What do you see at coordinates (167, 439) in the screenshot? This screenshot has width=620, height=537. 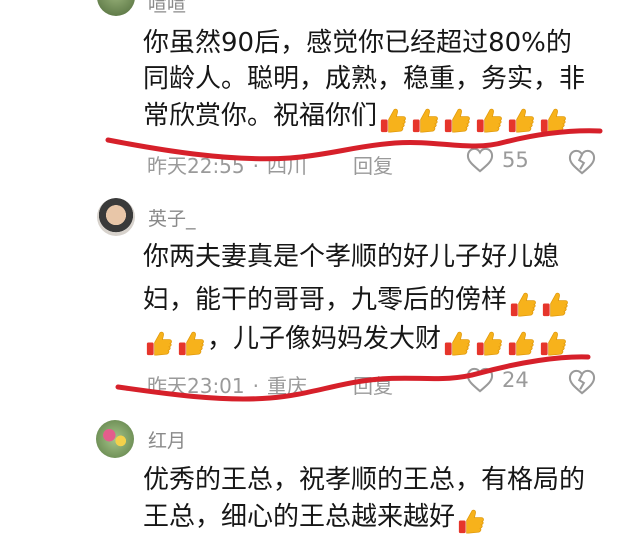 I see `comment-username: 红月` at bounding box center [167, 439].